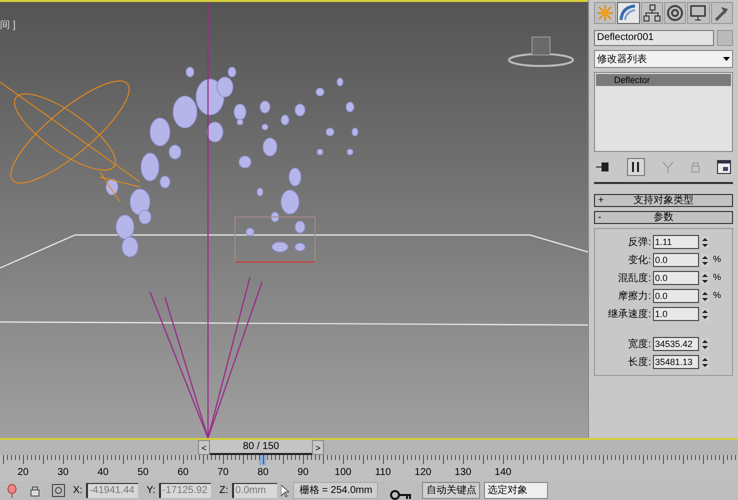  Describe the element at coordinates (503, 473) in the screenshot. I see `ruler-label: 140` at that location.